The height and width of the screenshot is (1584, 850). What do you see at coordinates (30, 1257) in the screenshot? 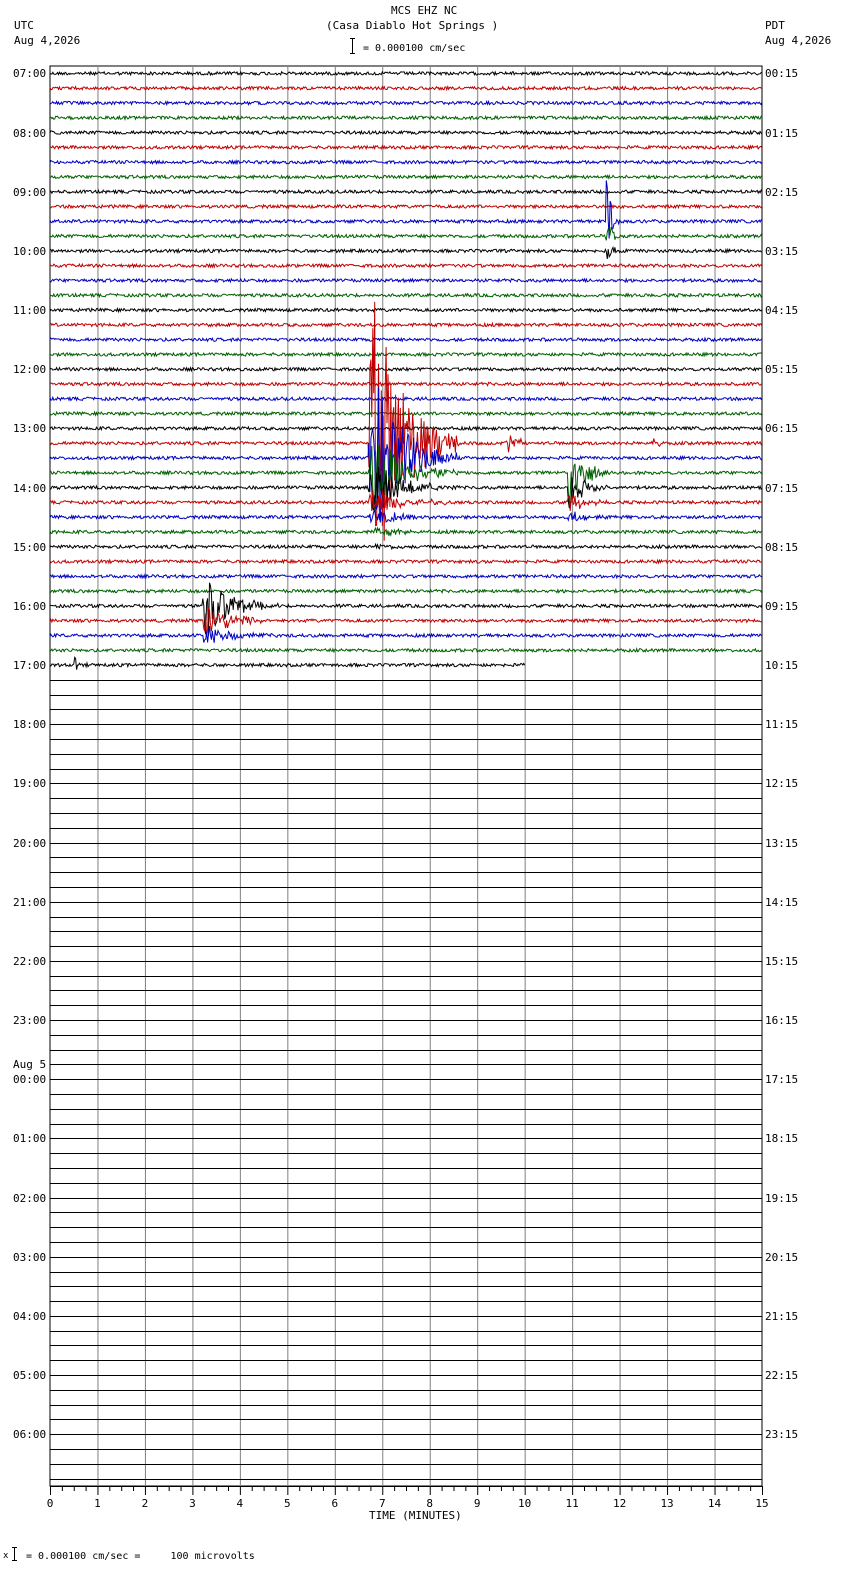
I see `utc-hour-label: 03:00` at bounding box center [30, 1257].